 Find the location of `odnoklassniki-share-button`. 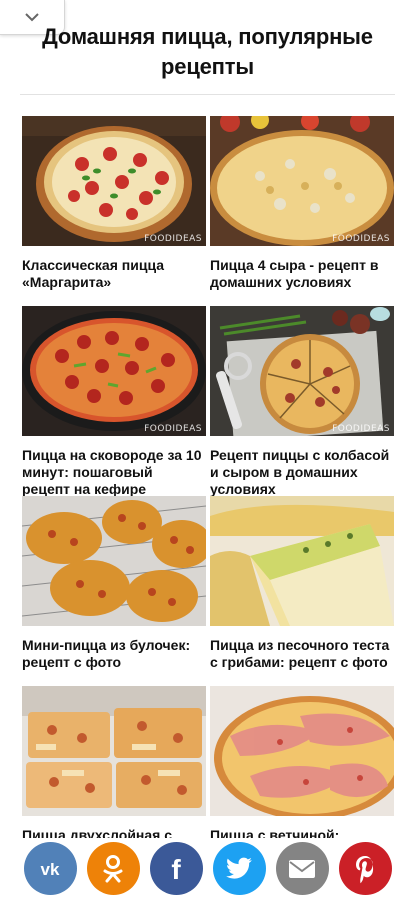

odnoklassniki-share-button is located at coordinates (113, 868).